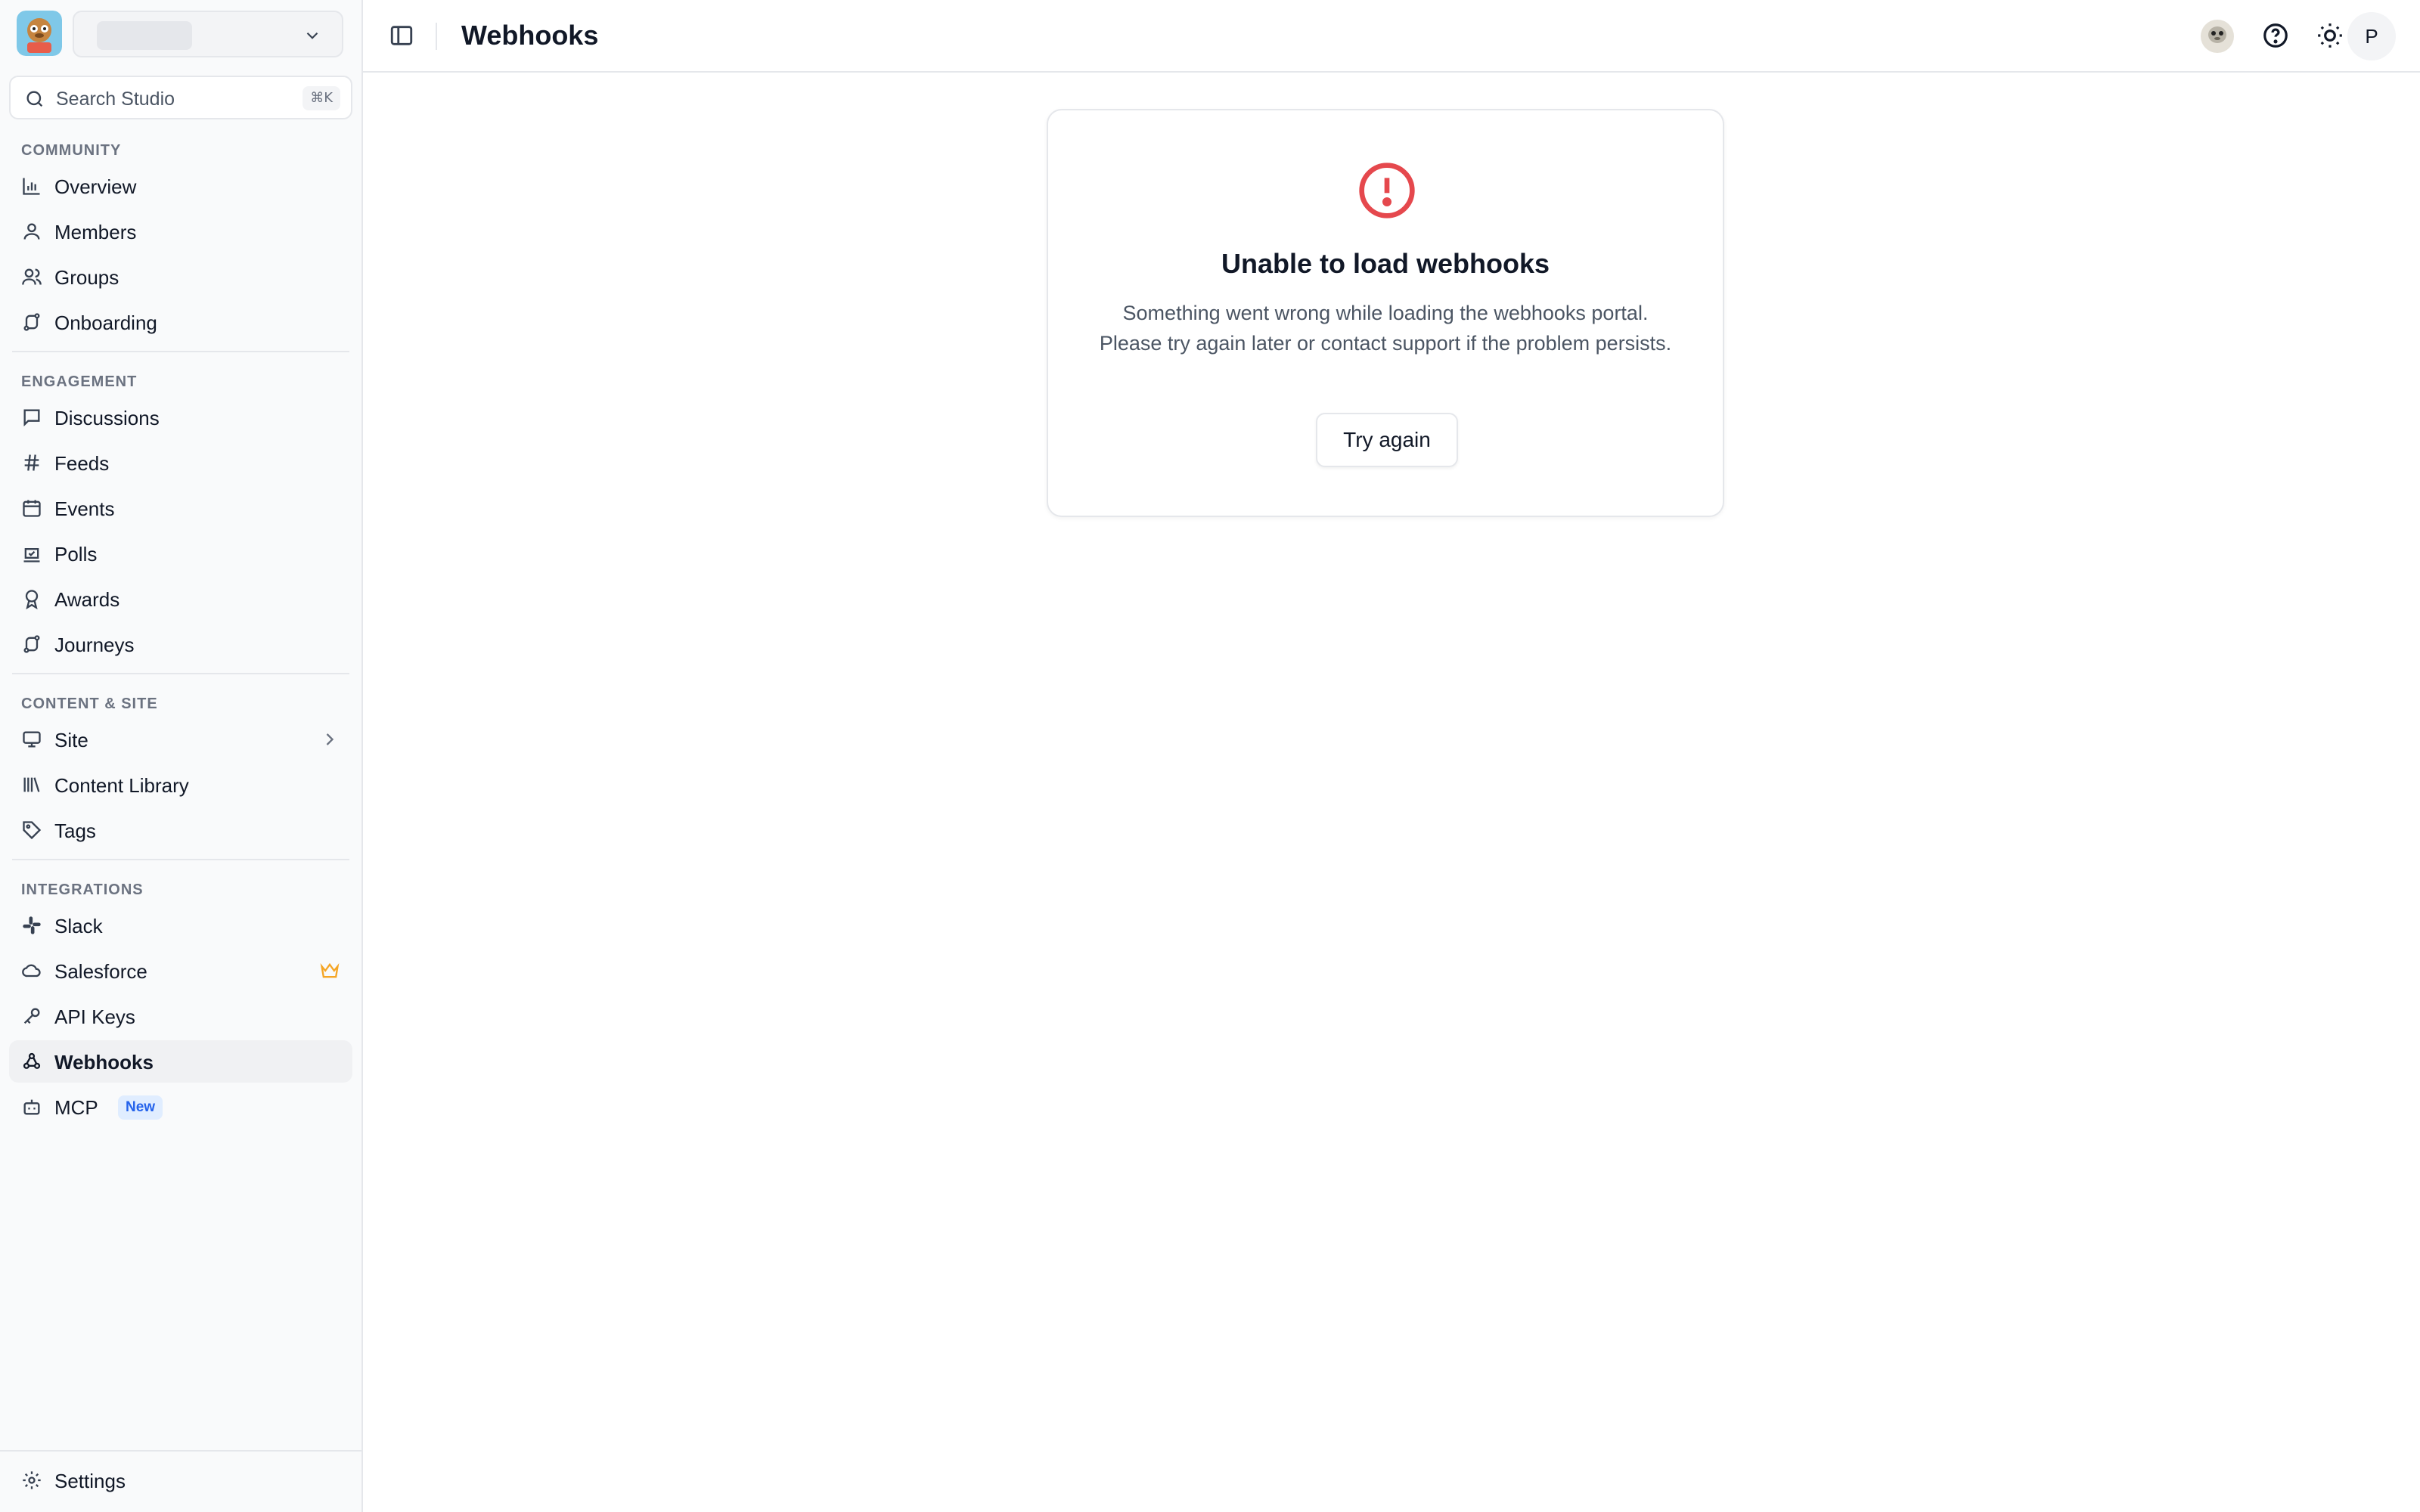 The height and width of the screenshot is (1512, 2420). I want to click on new-badge: New, so click(140, 1107).